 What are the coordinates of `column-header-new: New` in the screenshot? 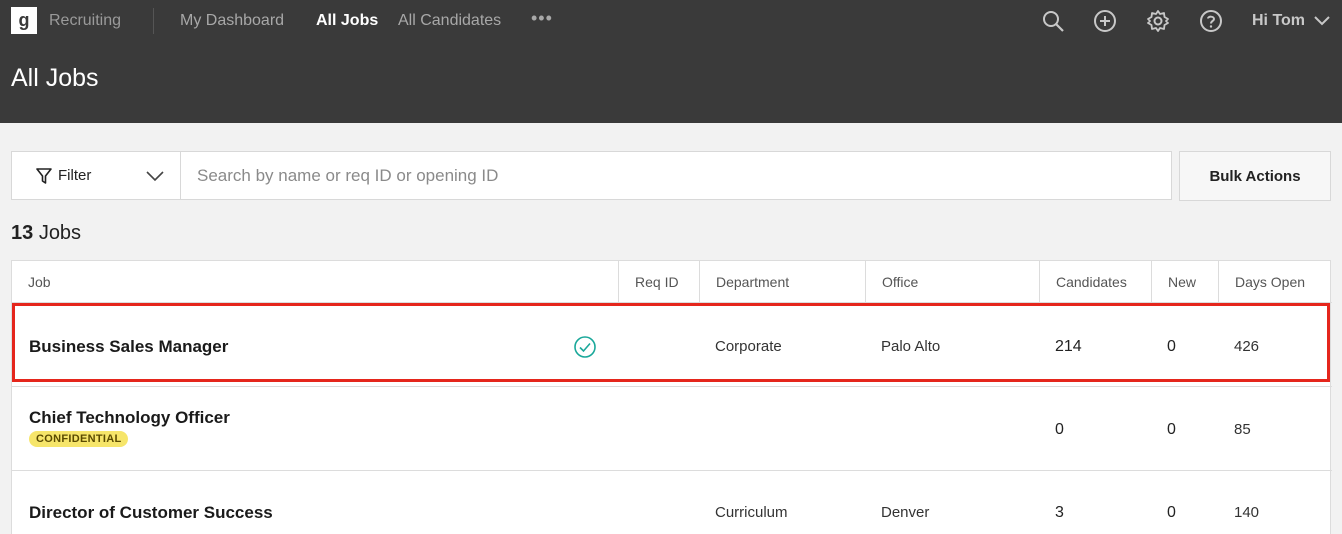 It's located at (1184, 282).